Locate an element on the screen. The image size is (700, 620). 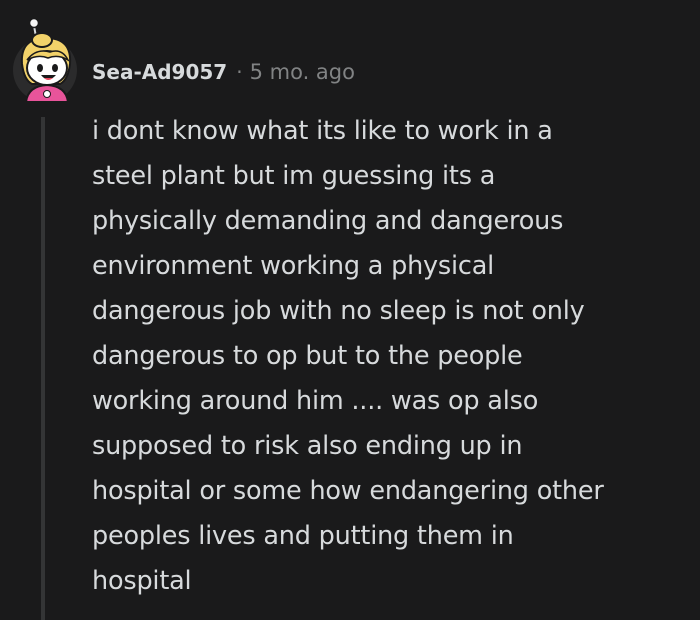
comment-body-line: environment working a physical is located at coordinates (293, 266).